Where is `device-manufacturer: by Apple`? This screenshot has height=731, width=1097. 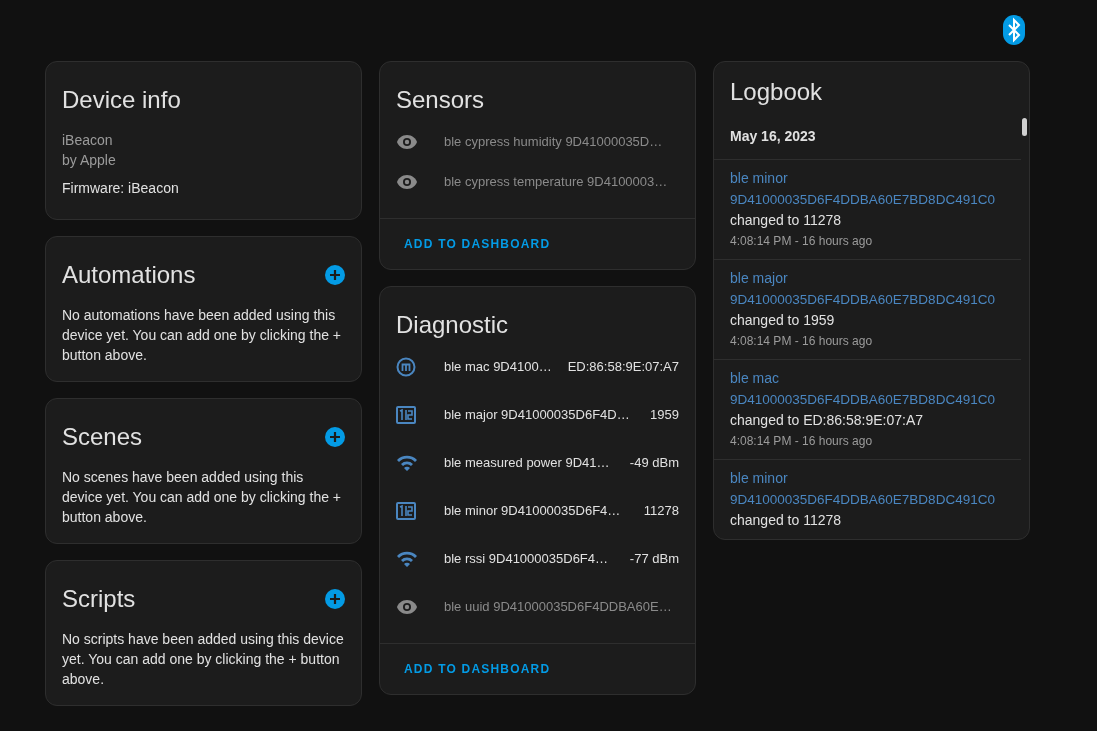 device-manufacturer: by Apple is located at coordinates (89, 160).